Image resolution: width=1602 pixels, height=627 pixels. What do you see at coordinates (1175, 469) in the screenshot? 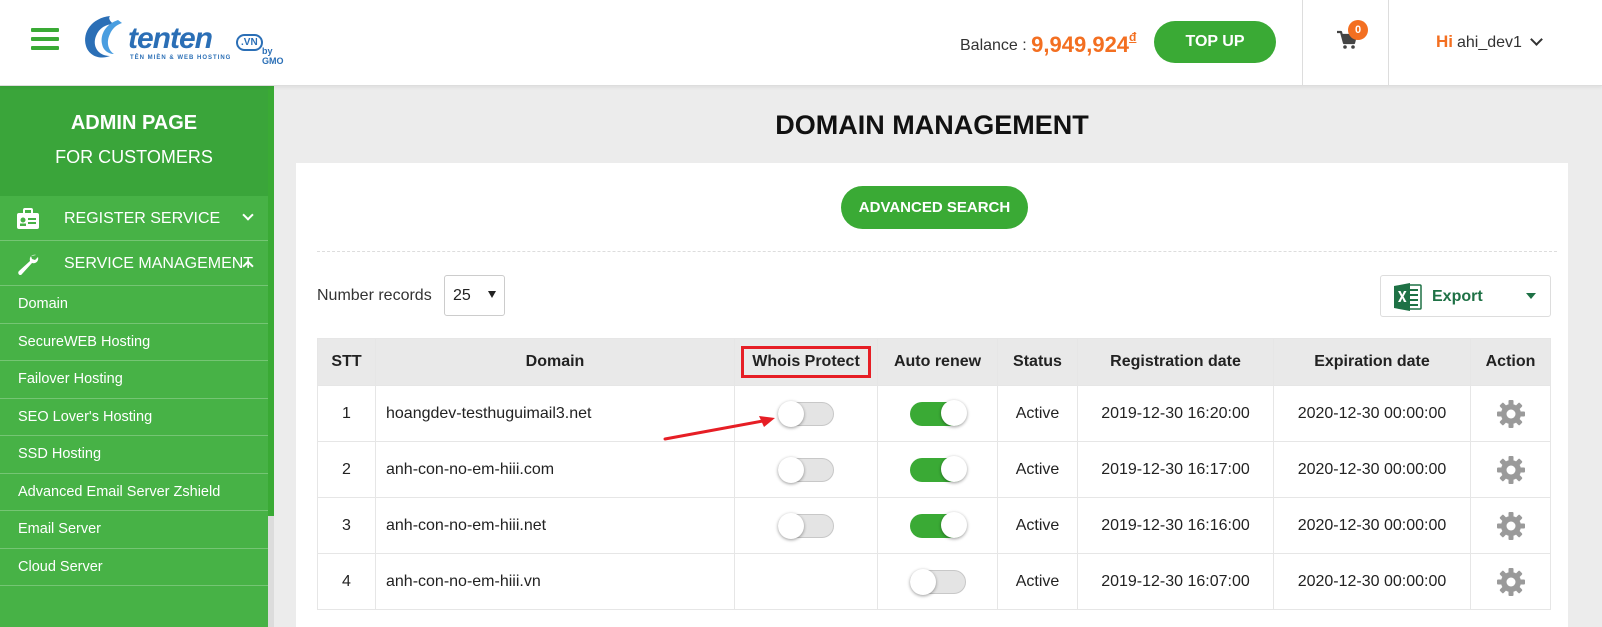
I see `cell-registration-date: 2019-12-30 16:17:00` at bounding box center [1175, 469].